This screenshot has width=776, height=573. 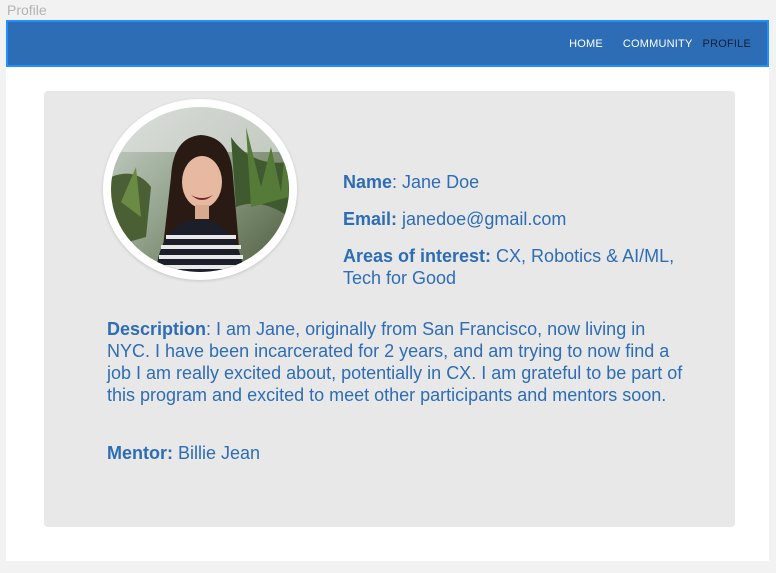 What do you see at coordinates (727, 44) in the screenshot?
I see `nav-profile-link: PROFILE` at bounding box center [727, 44].